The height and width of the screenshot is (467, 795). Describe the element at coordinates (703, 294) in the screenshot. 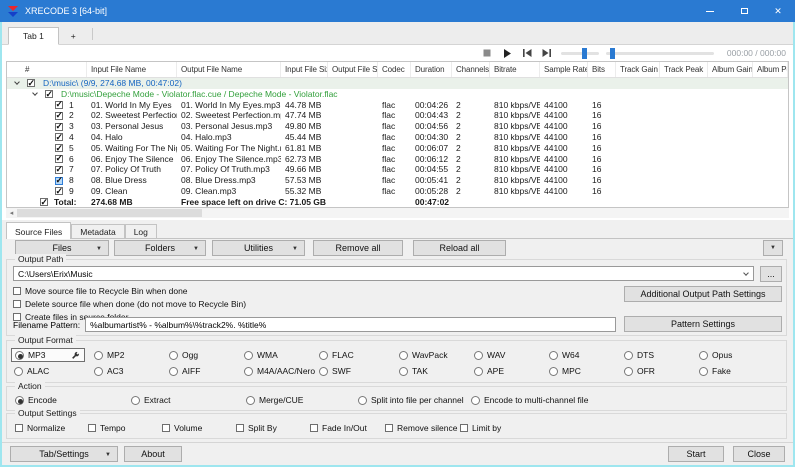

I see `additional-output-path-settings-button: Additional Output Path Settings` at that location.